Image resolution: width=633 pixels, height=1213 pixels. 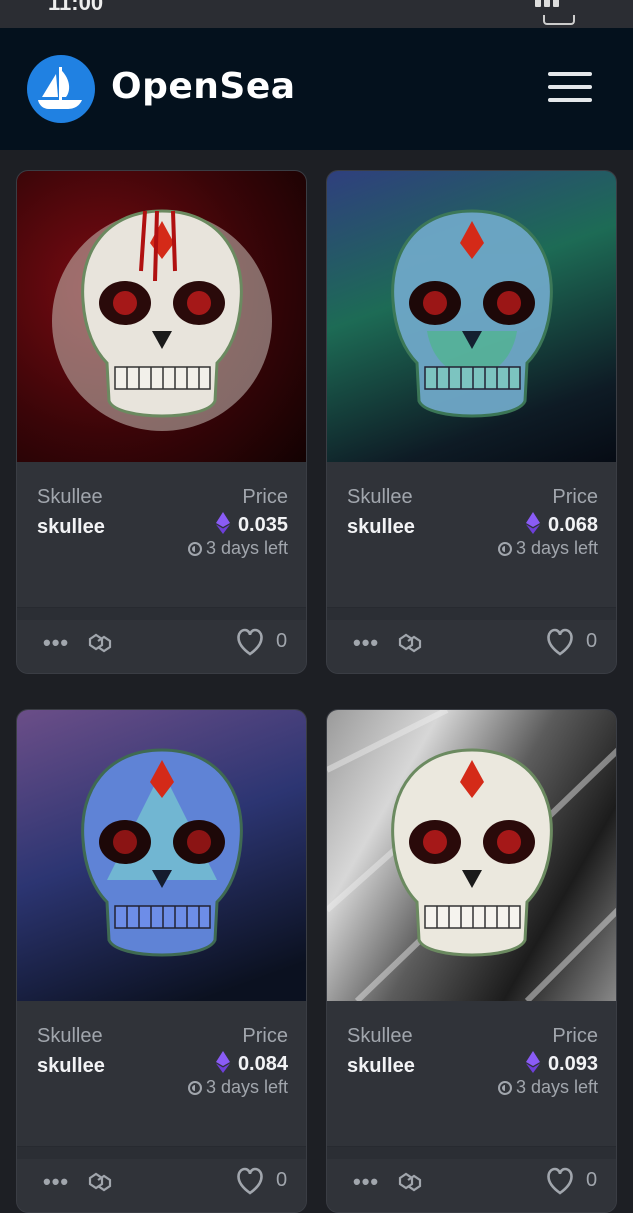 What do you see at coordinates (76, 7) in the screenshot?
I see `status-time: 11:00` at bounding box center [76, 7].